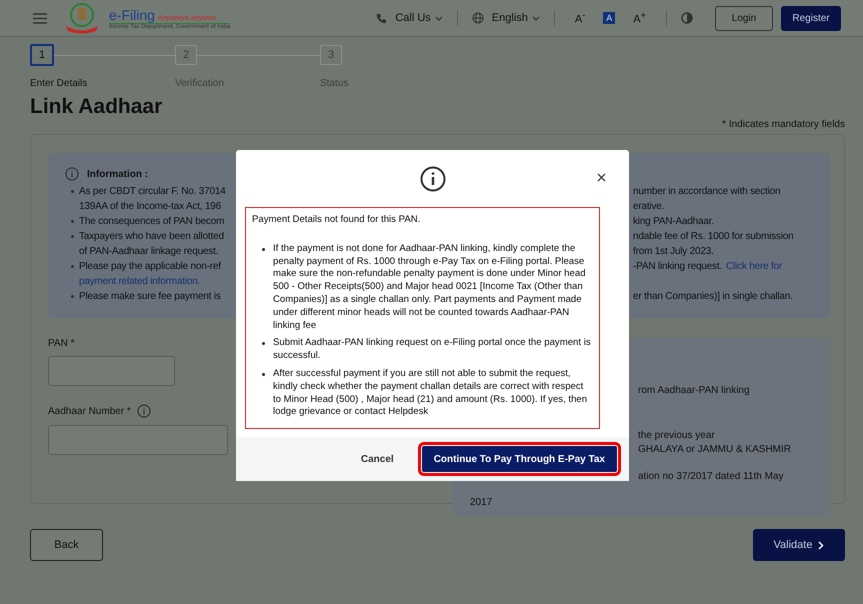 The height and width of the screenshot is (604, 863). I want to click on register-button: Register, so click(811, 18).